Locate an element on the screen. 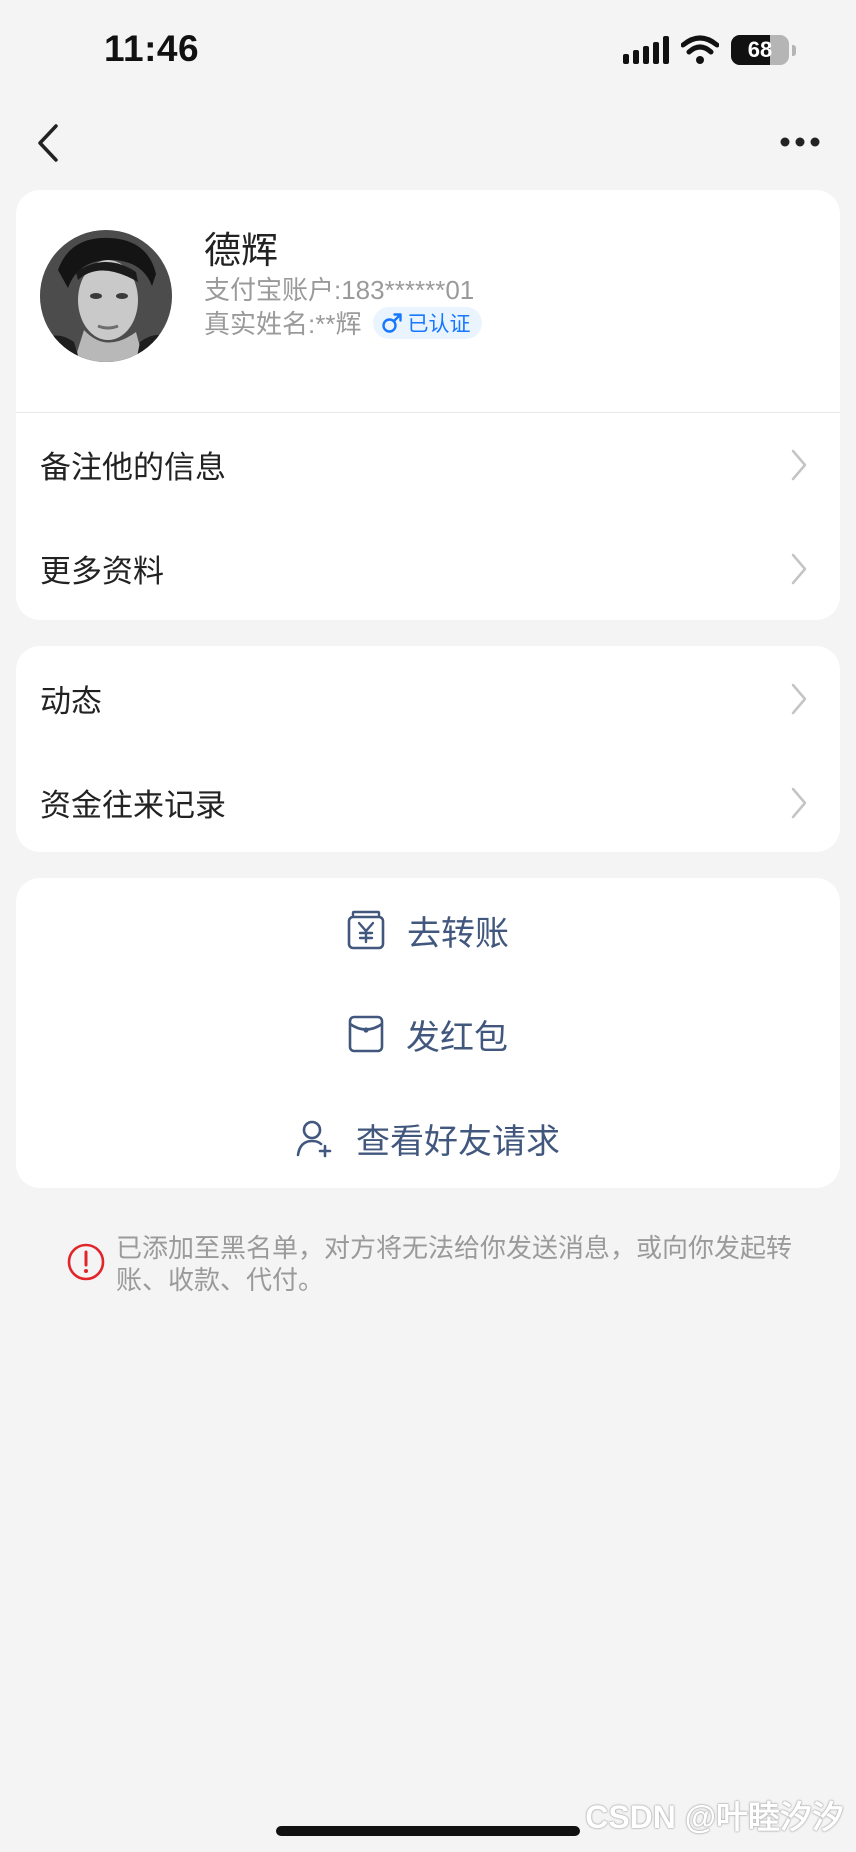  more-dots-icon is located at coordinates (800, 142).